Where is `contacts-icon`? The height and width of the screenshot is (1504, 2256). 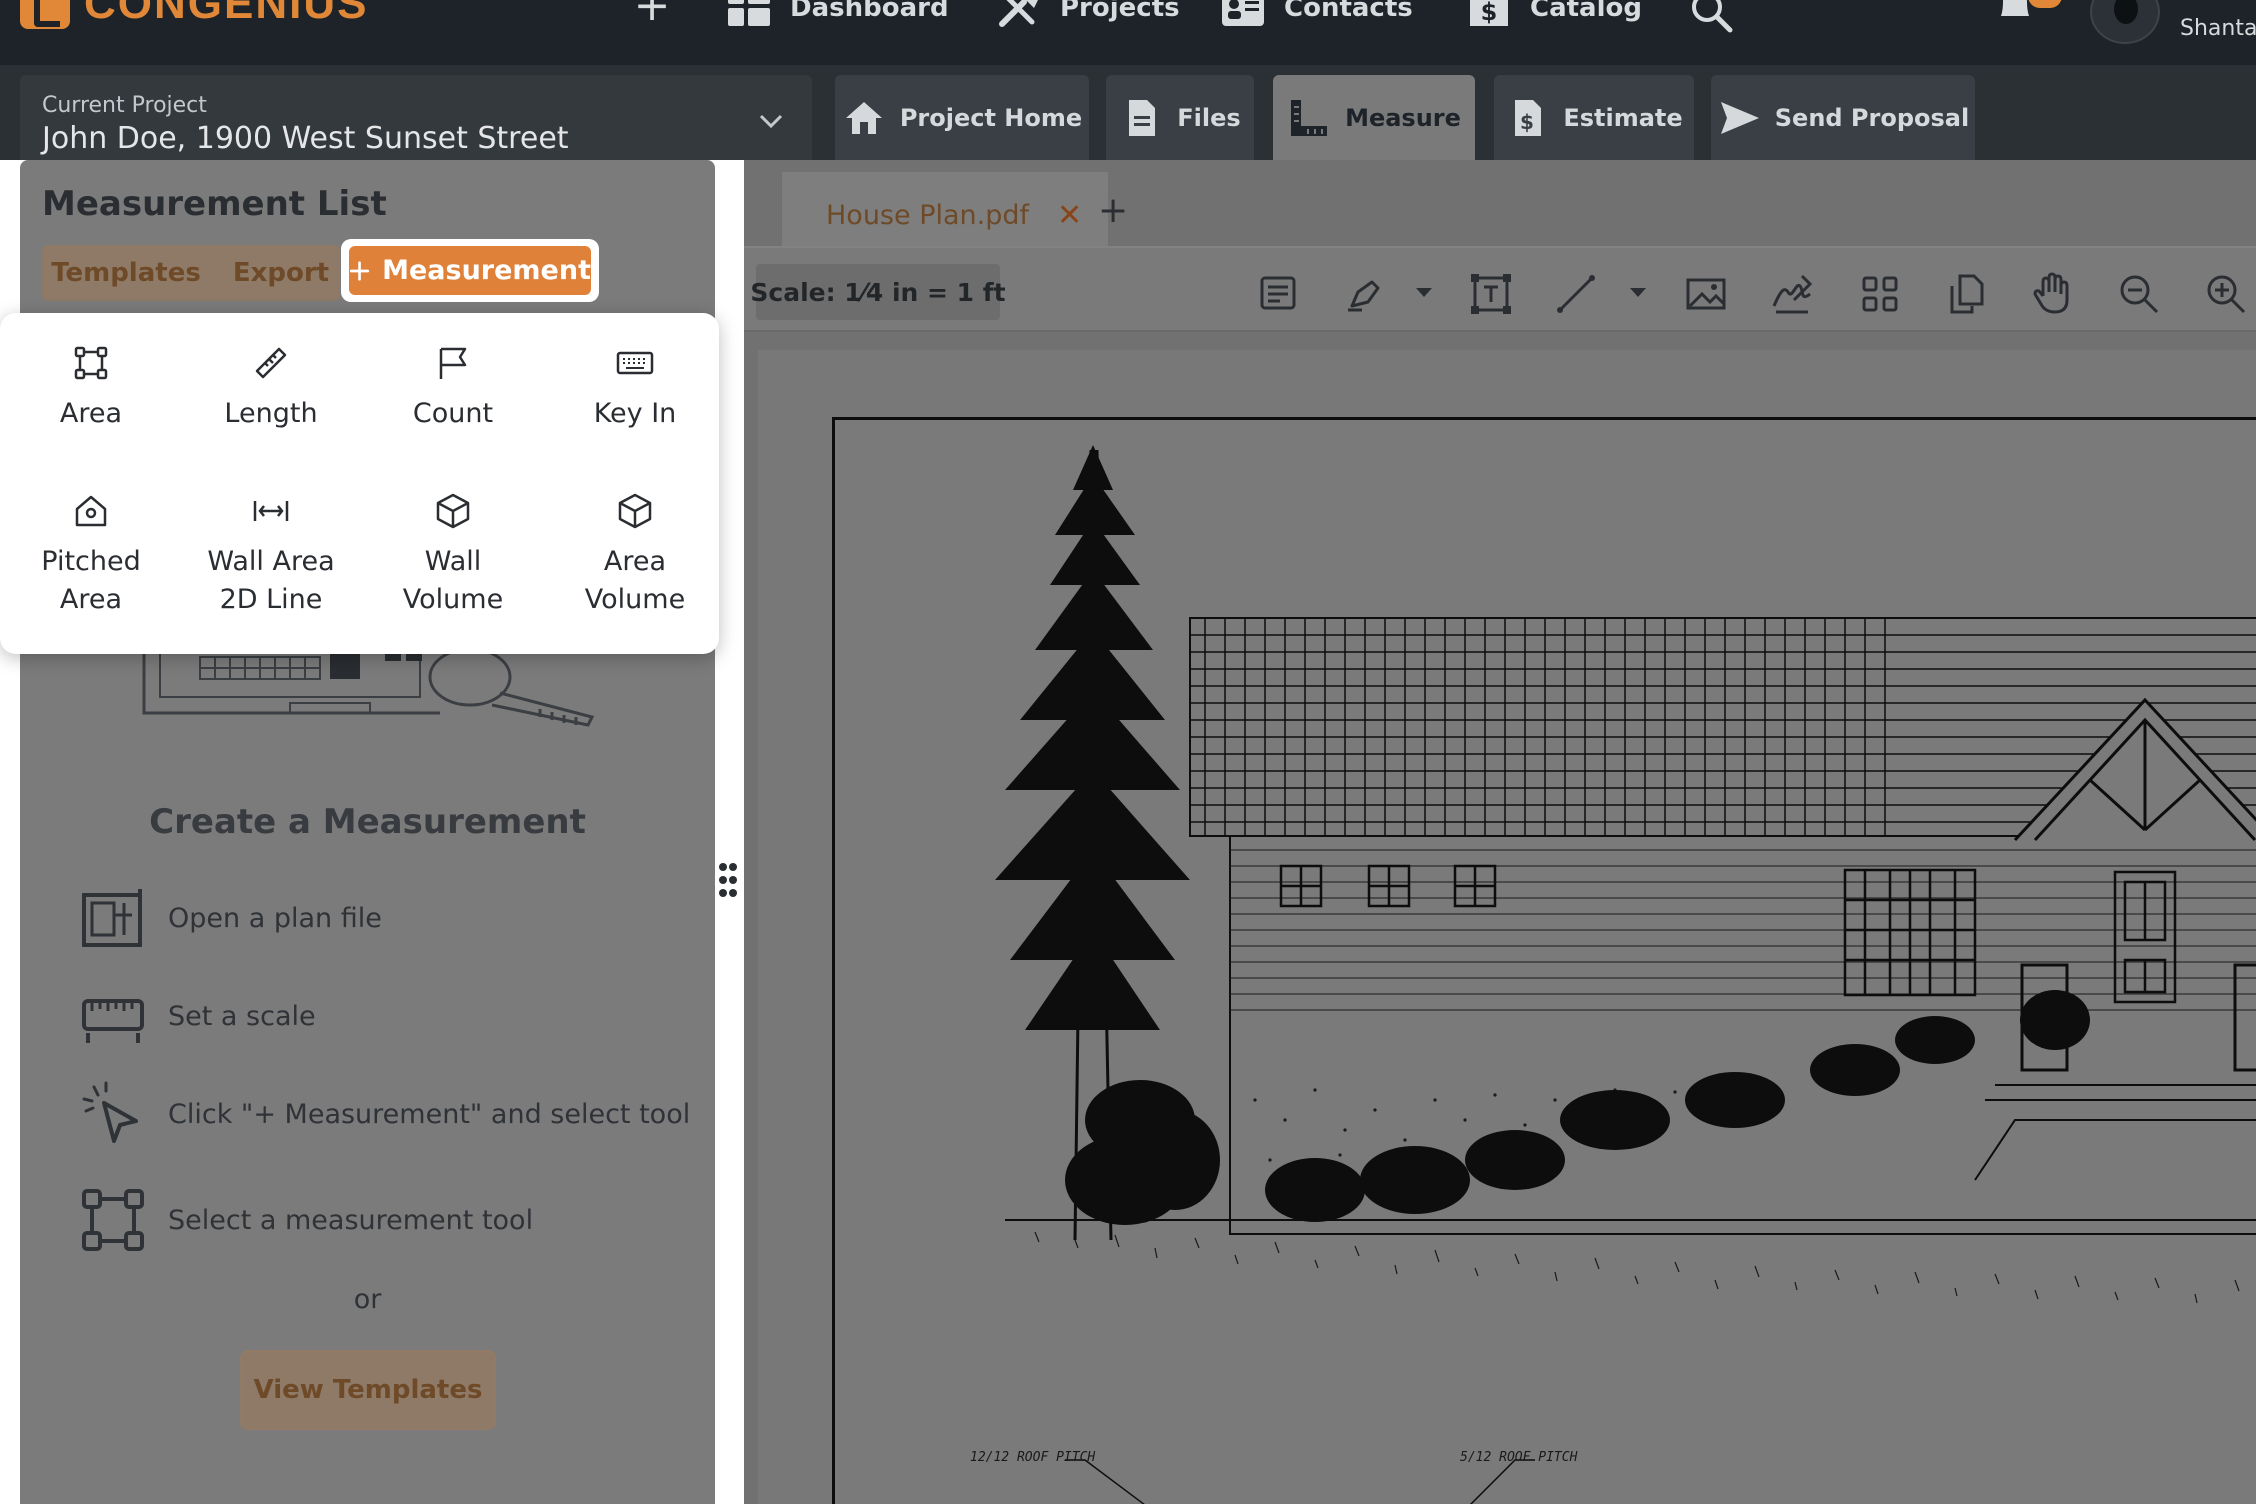 contacts-icon is located at coordinates (1243, 13).